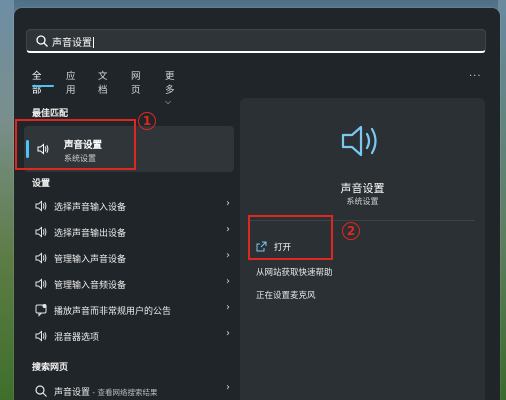  Describe the element at coordinates (103, 82) in the screenshot. I see `tab-documents: 文档` at that location.